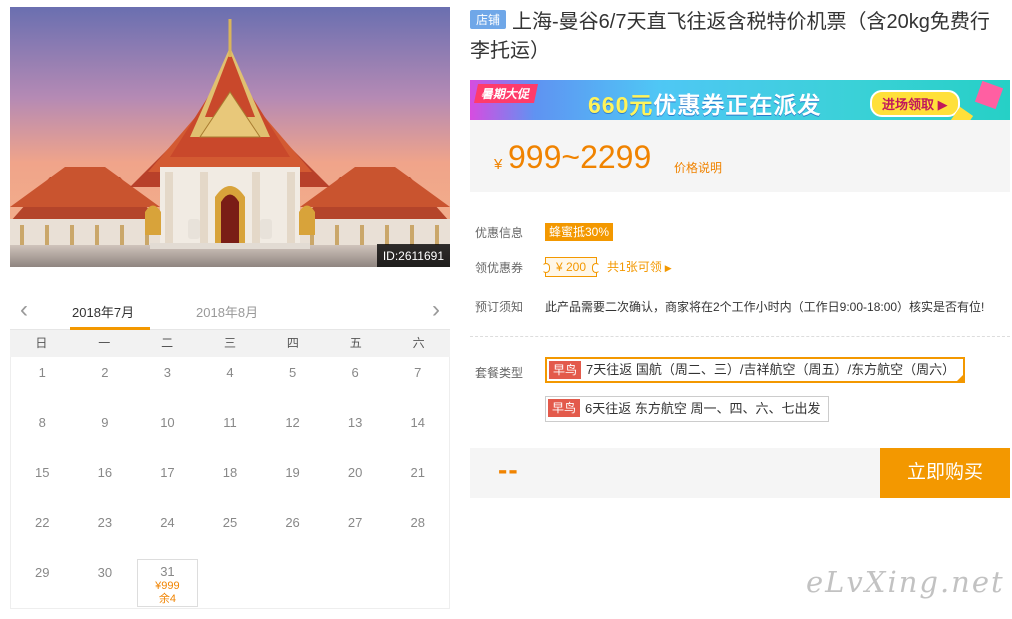  What do you see at coordinates (167, 599) in the screenshot?
I see `day-remaining: 余4` at bounding box center [167, 599].